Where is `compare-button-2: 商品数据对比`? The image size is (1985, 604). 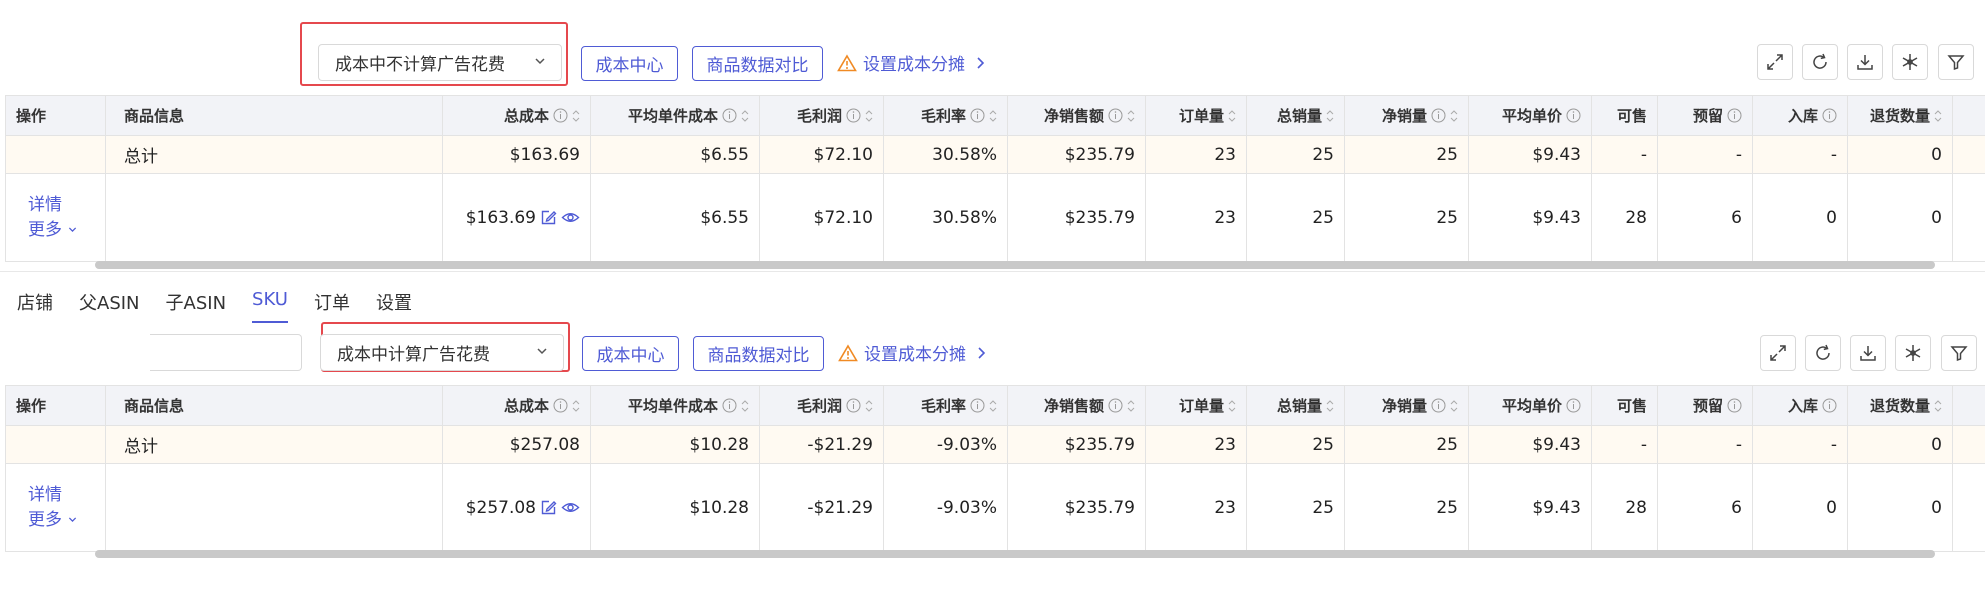 compare-button-2: 商品数据对比 is located at coordinates (758, 353).